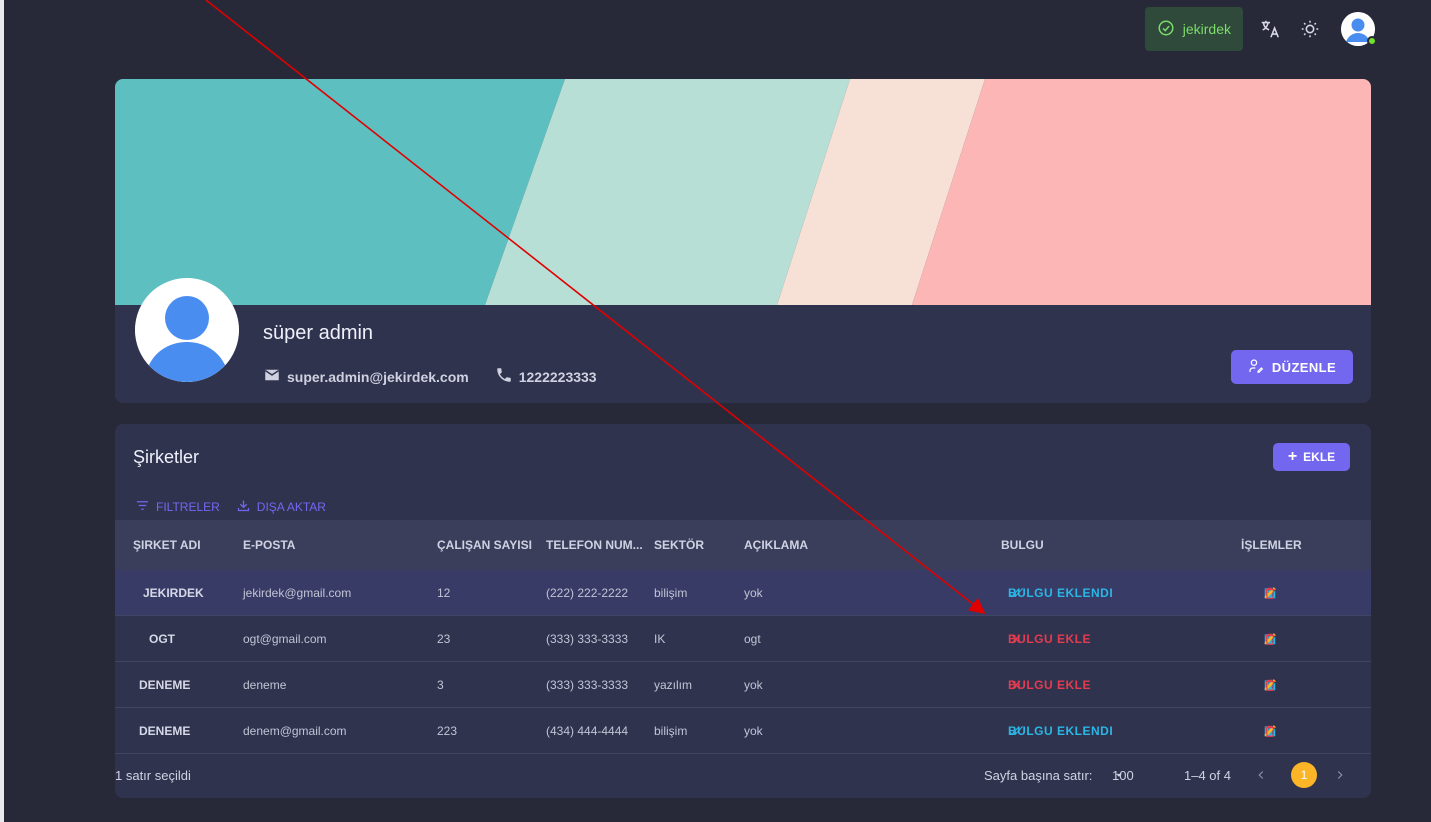 The image size is (1431, 822). I want to click on cell-email: ogt@gmail.com, so click(285, 638).